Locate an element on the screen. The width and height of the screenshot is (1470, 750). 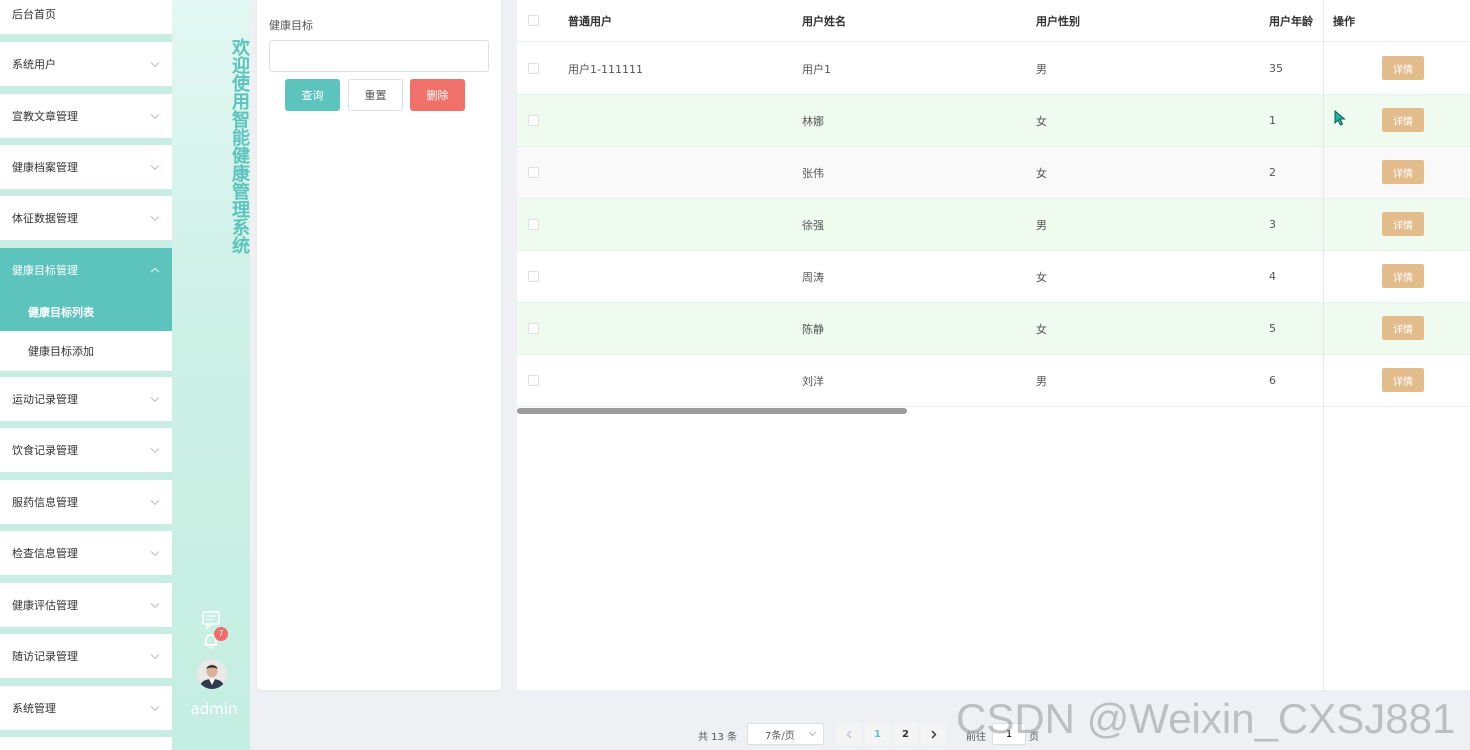
next-page-button is located at coordinates (933, 734).